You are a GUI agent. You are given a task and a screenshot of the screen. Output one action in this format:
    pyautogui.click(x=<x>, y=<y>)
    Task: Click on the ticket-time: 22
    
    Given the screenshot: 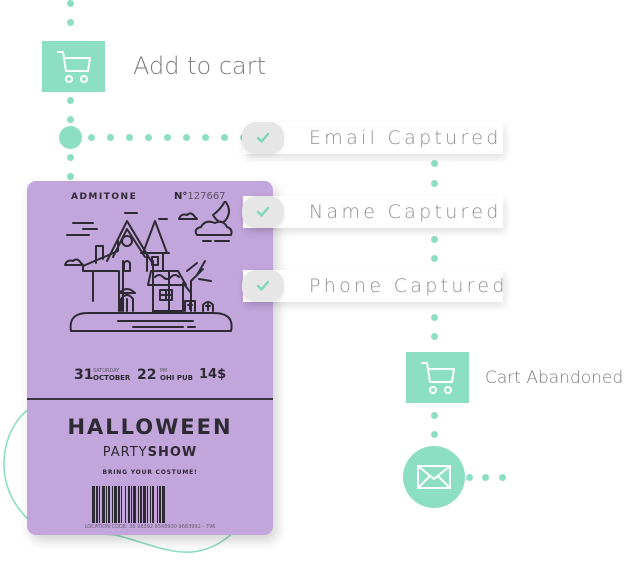 What is the action you would take?
    pyautogui.click(x=147, y=375)
    